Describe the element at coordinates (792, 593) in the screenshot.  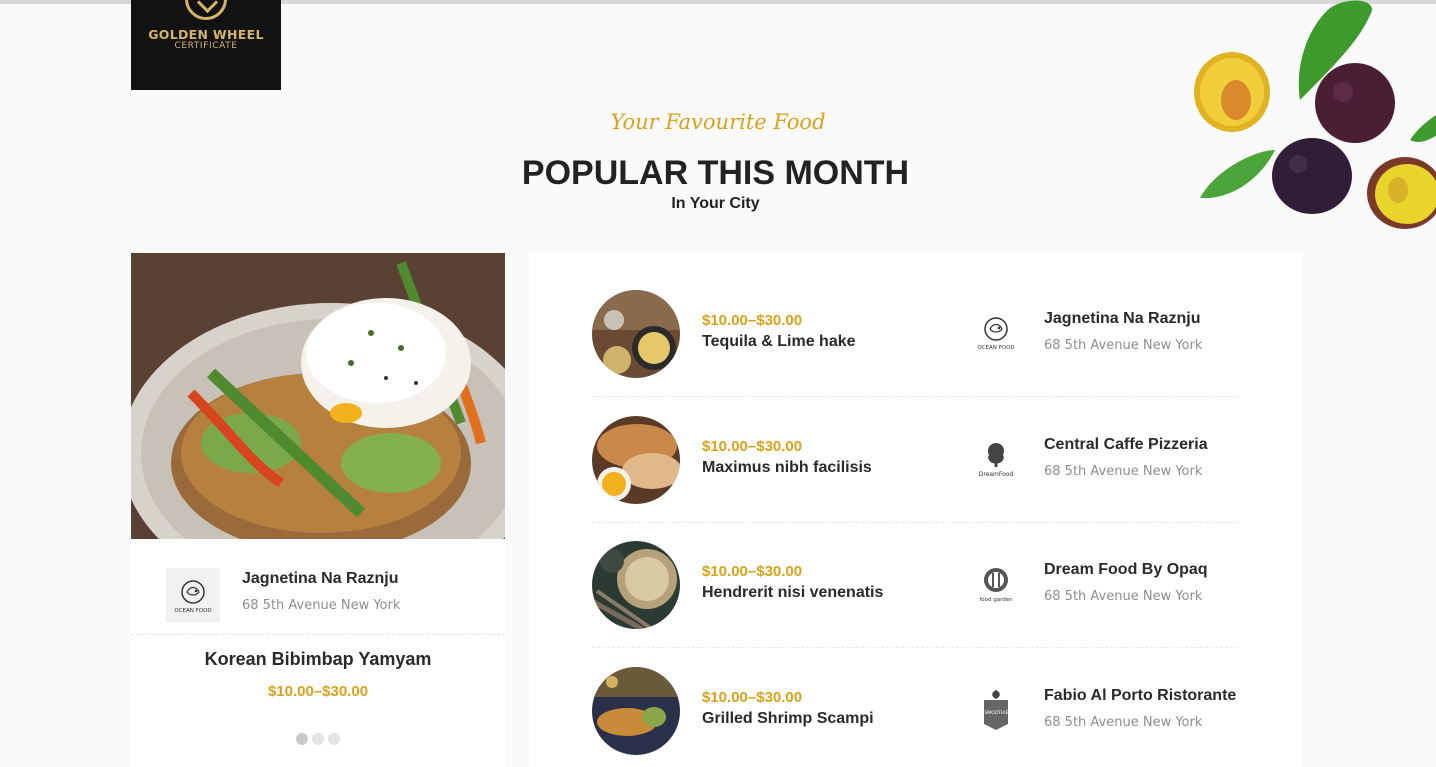
I see `dish-name: Hendrerit nisi venenatis` at that location.